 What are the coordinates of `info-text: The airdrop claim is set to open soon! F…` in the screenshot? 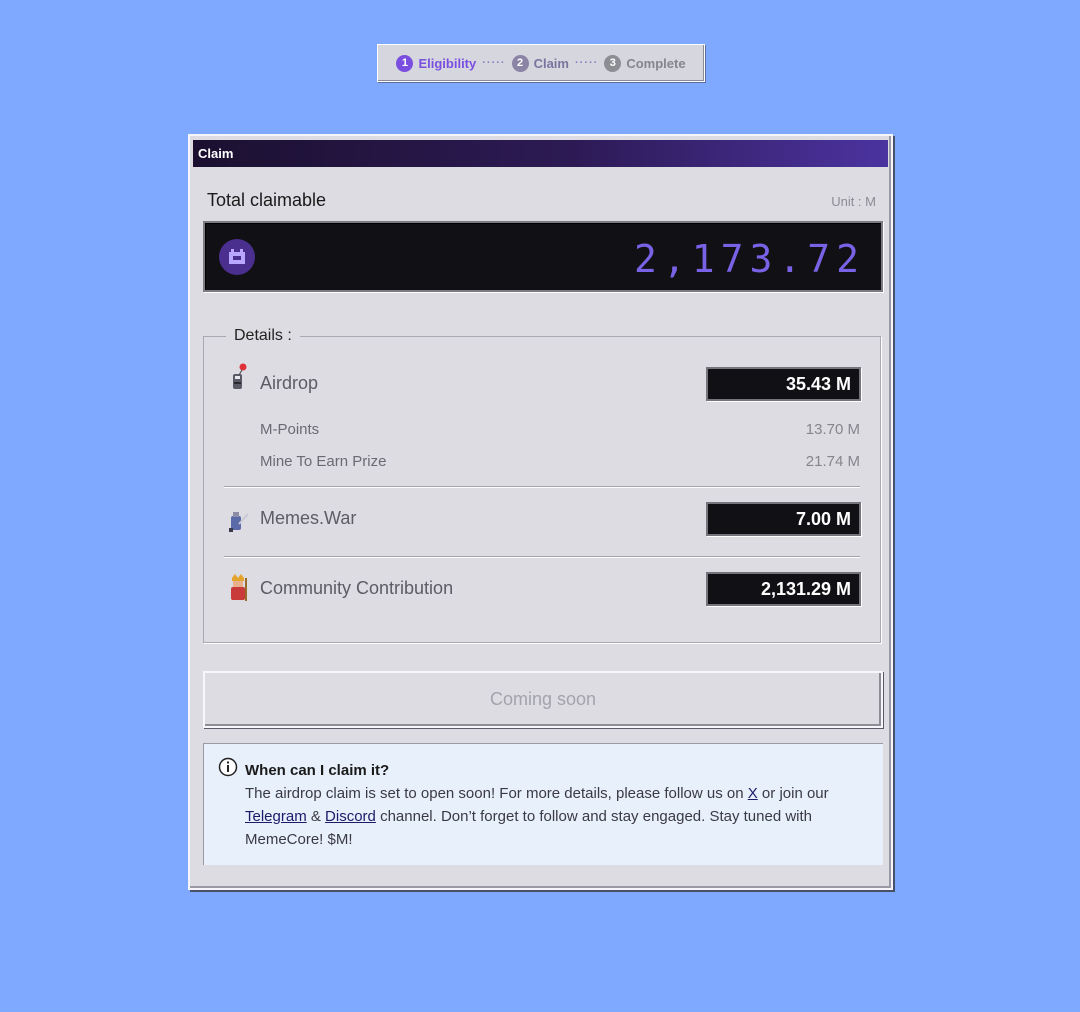 It's located at (557, 816).